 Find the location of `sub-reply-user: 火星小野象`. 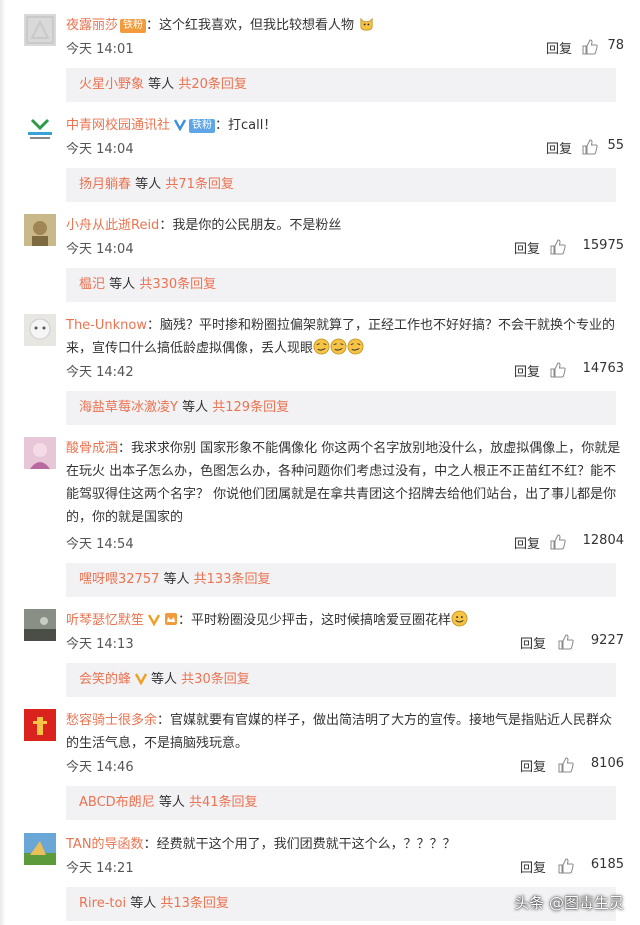

sub-reply-user: 火星小野象 is located at coordinates (111, 84).